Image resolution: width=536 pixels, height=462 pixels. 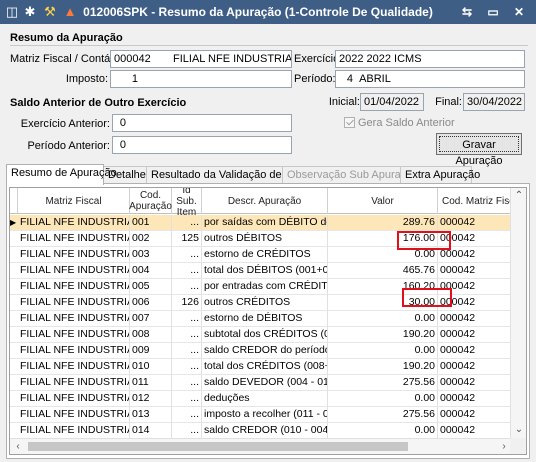 I want to click on tab-extra-apuracao: Extra Apuração, so click(x=440, y=175).